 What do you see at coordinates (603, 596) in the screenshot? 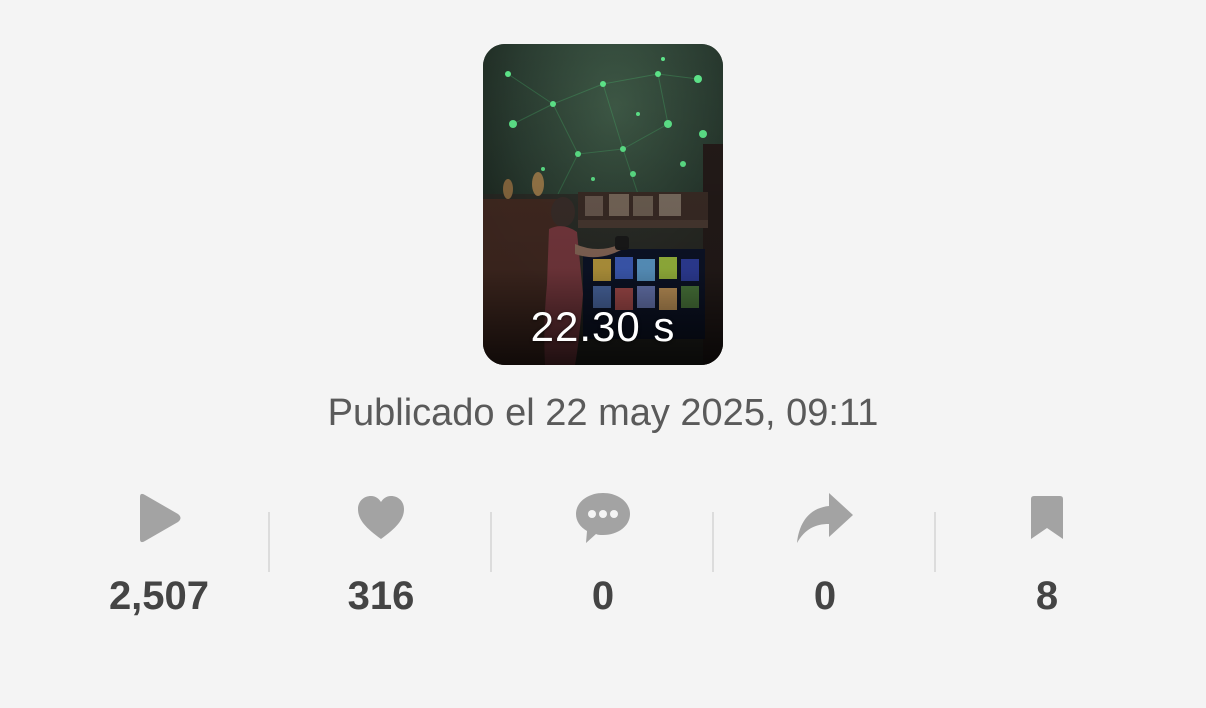
I see `comments-count: 0` at bounding box center [603, 596].